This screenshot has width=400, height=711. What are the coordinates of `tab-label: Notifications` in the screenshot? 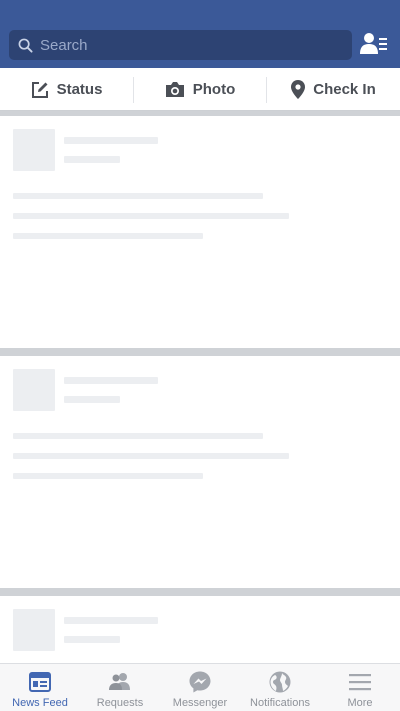 It's located at (280, 703).